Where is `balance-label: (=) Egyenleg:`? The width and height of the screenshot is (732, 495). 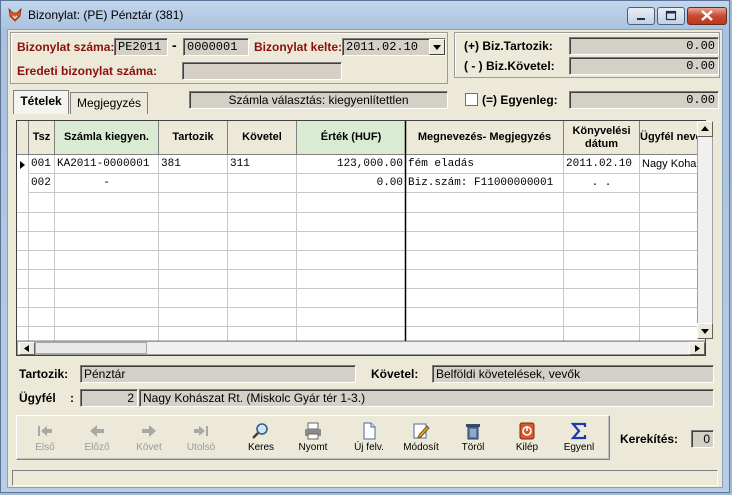 balance-label: (=) Egyenleg: is located at coordinates (520, 100).